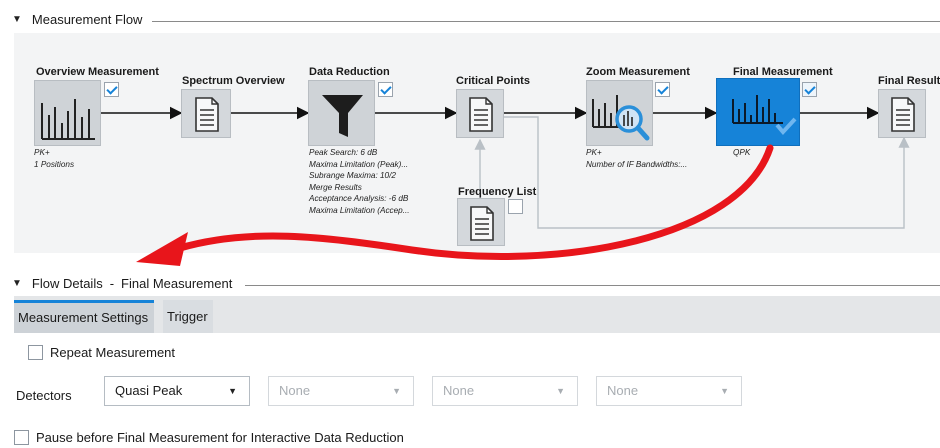 This screenshot has height=448, width=940. What do you see at coordinates (17, 283) in the screenshot?
I see `collapse-triangle-icon: ▼` at bounding box center [17, 283].